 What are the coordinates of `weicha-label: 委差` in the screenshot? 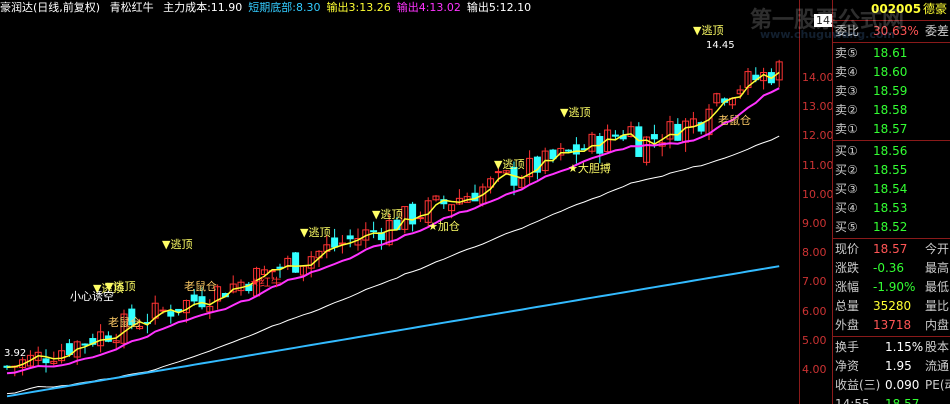 It's located at (937, 31).